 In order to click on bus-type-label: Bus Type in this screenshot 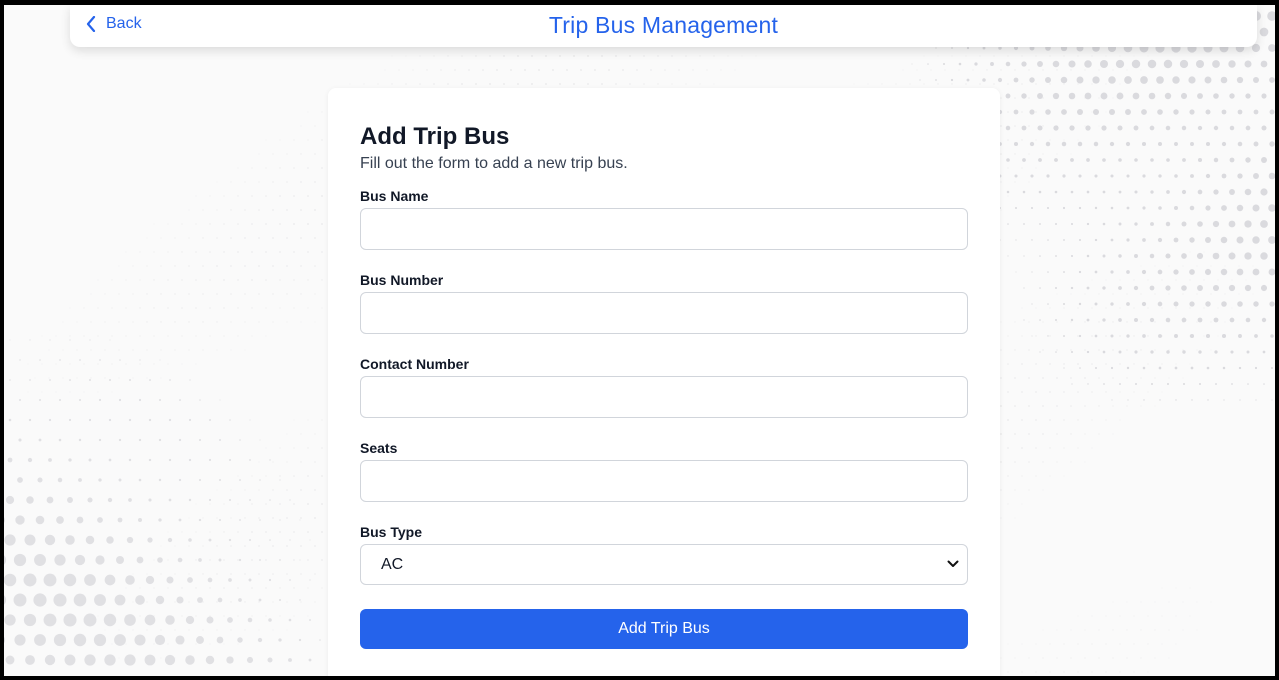, I will do `click(391, 532)`.